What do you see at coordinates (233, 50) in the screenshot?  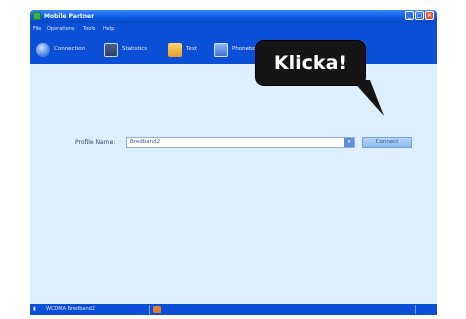 I see `toolbar: Connection Statistics Text Phonebook` at bounding box center [233, 50].